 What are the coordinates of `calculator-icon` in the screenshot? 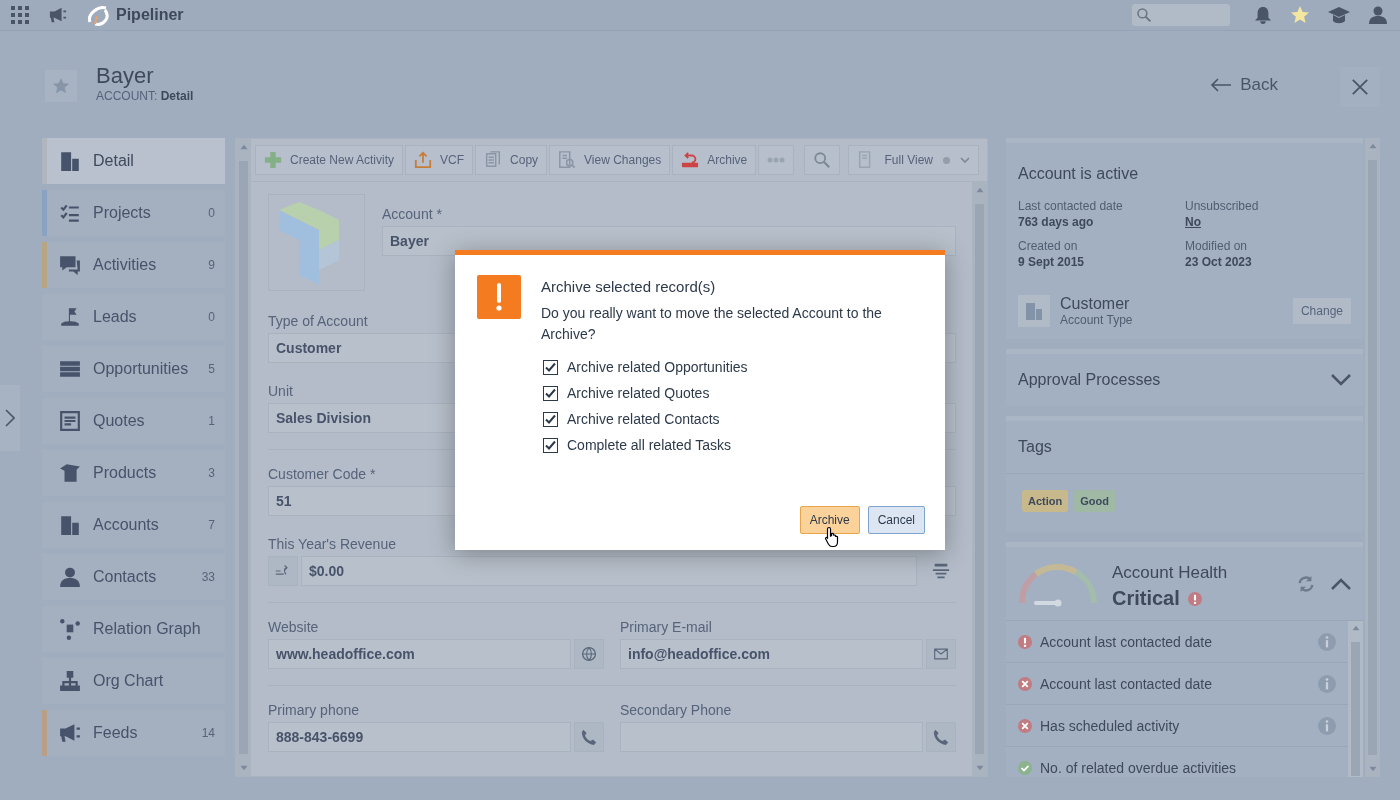 It's located at (941, 571).